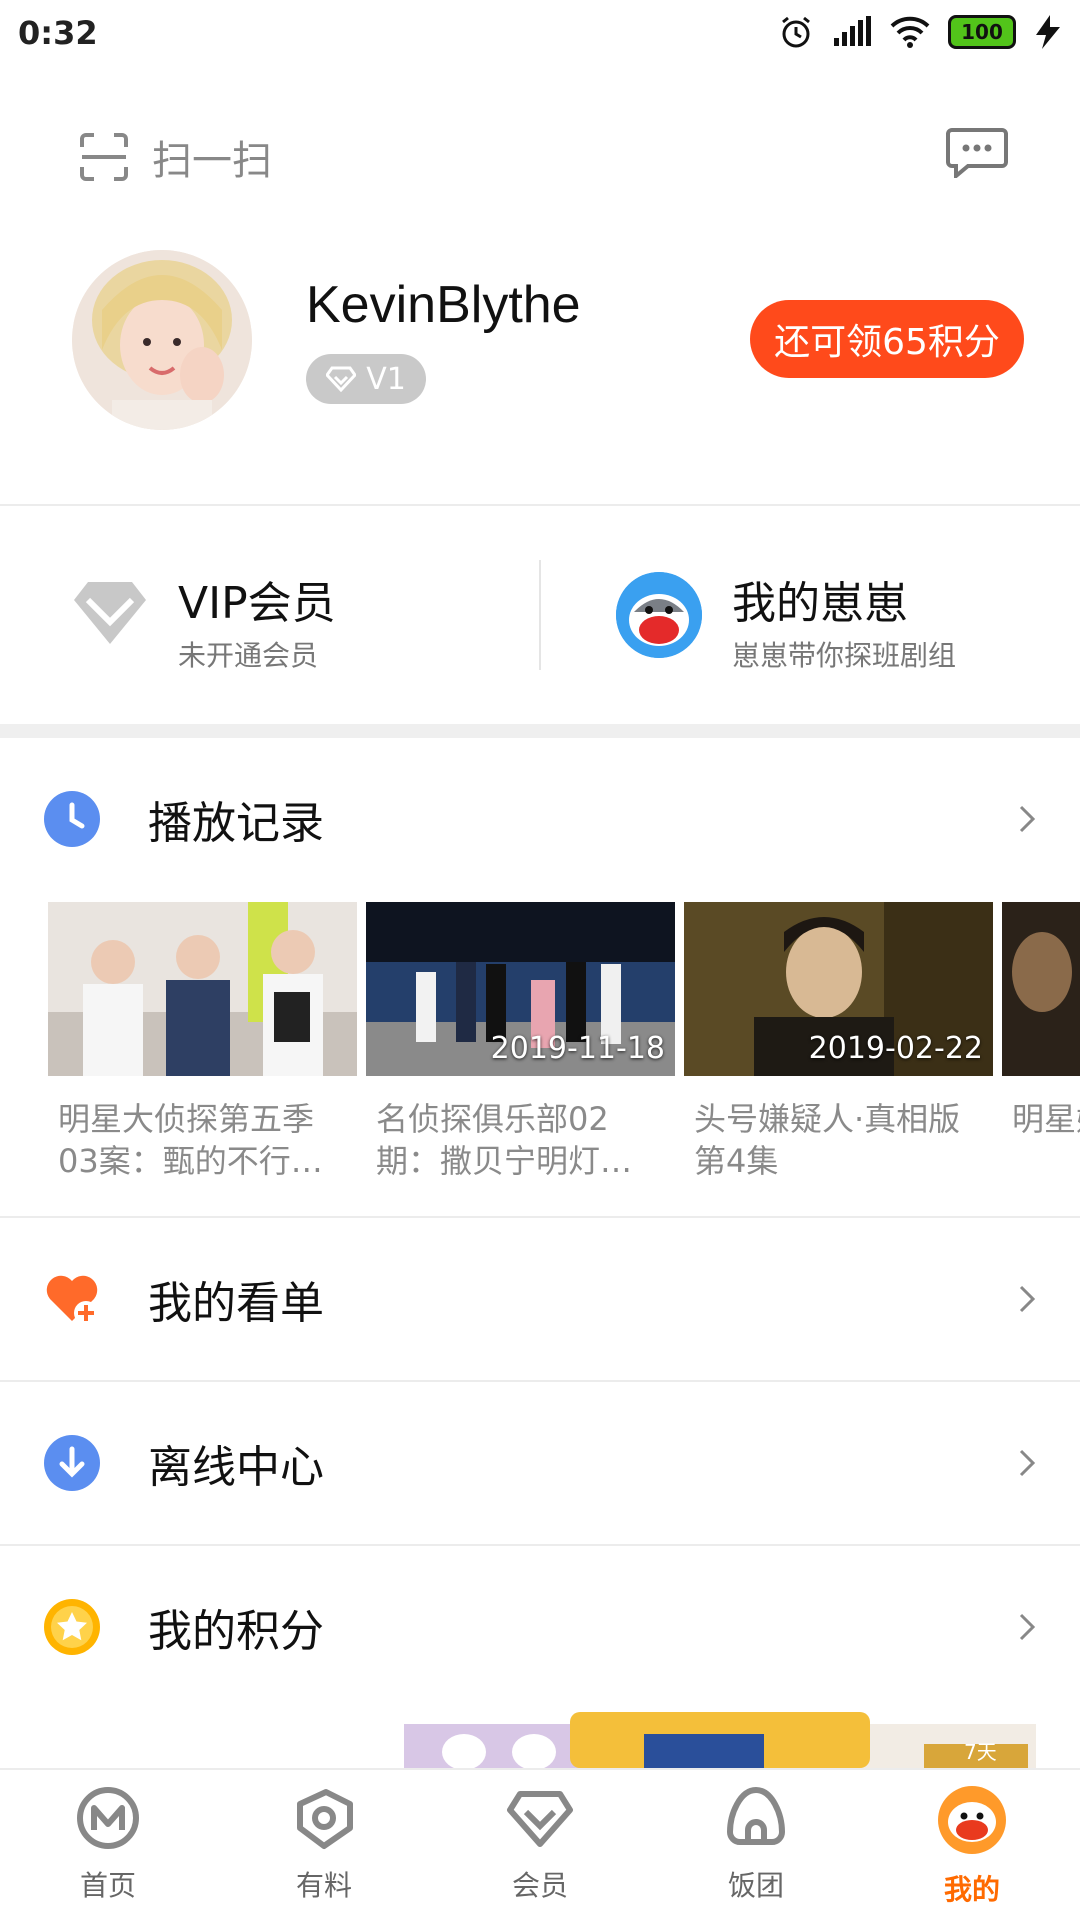  What do you see at coordinates (540, 1627) in the screenshot?
I see `my-points-row: 我的积分` at bounding box center [540, 1627].